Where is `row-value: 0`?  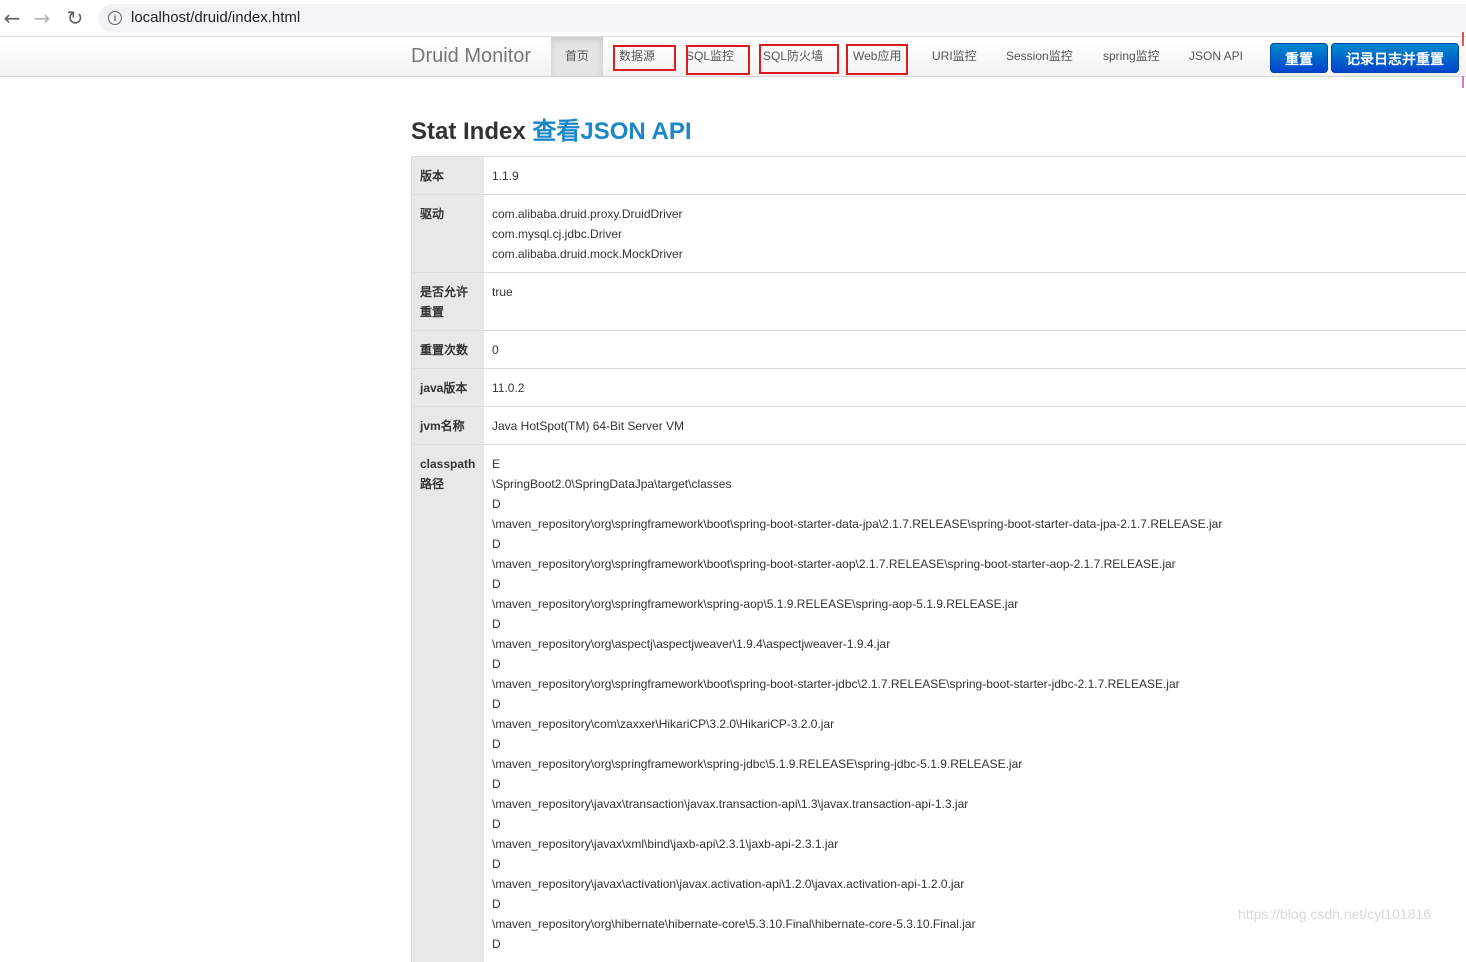
row-value: 0 is located at coordinates (975, 350).